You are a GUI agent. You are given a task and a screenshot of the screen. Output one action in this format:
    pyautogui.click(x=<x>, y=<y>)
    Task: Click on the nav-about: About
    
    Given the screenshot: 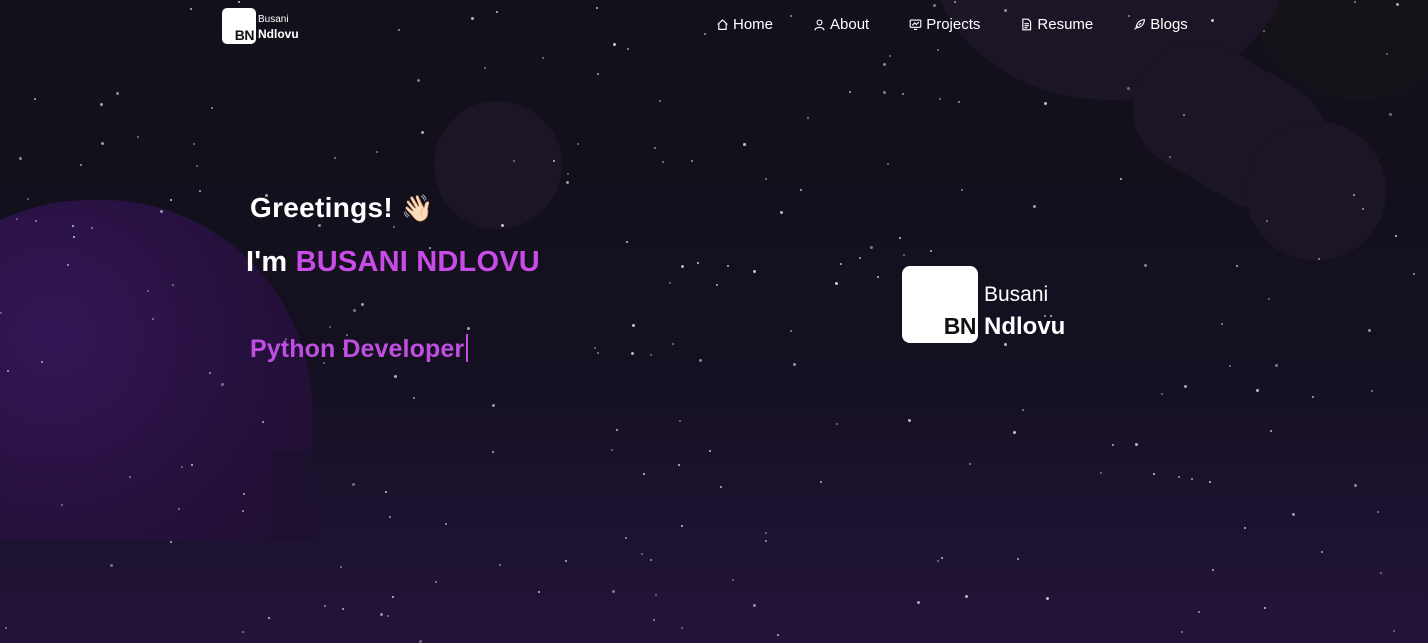 What is the action you would take?
    pyautogui.click(x=841, y=24)
    